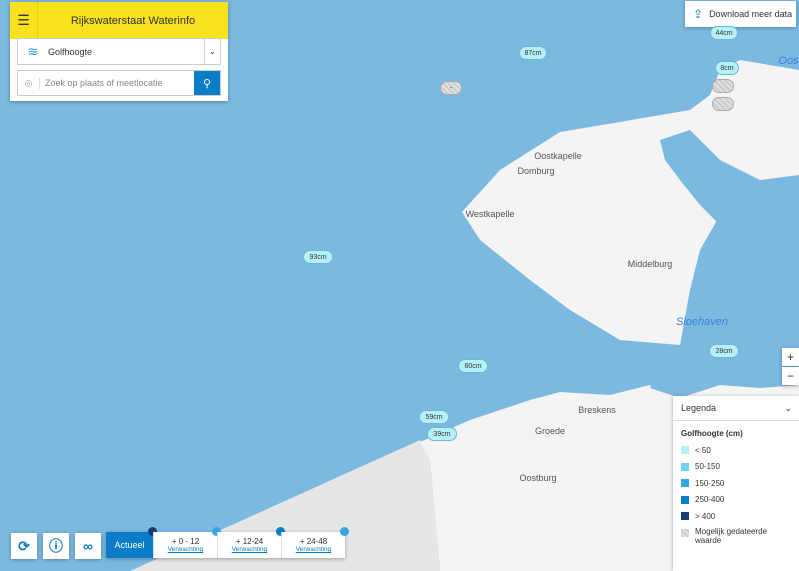 This screenshot has height=571, width=799. What do you see at coordinates (434, 417) in the screenshot?
I see `station-label: 59cm` at bounding box center [434, 417].